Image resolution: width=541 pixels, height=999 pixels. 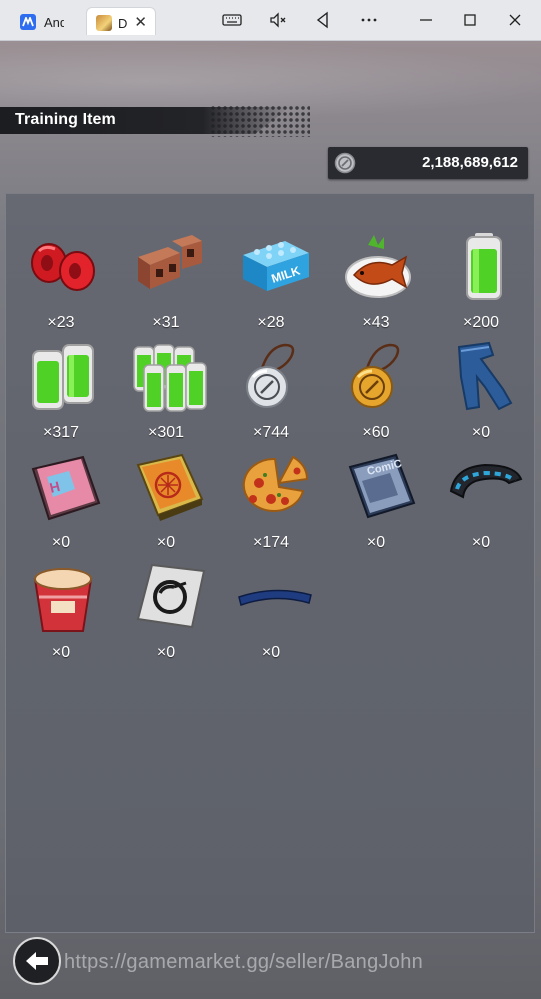 I want to click on window-titlebar: Andr D ✕, so click(x=270, y=20).